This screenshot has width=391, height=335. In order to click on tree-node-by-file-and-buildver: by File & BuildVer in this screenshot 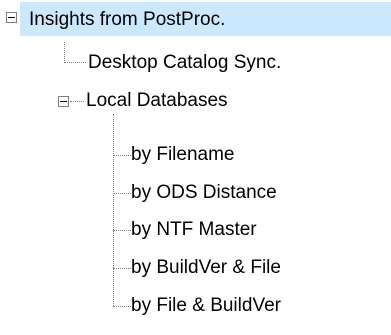, I will do `click(206, 306)`.